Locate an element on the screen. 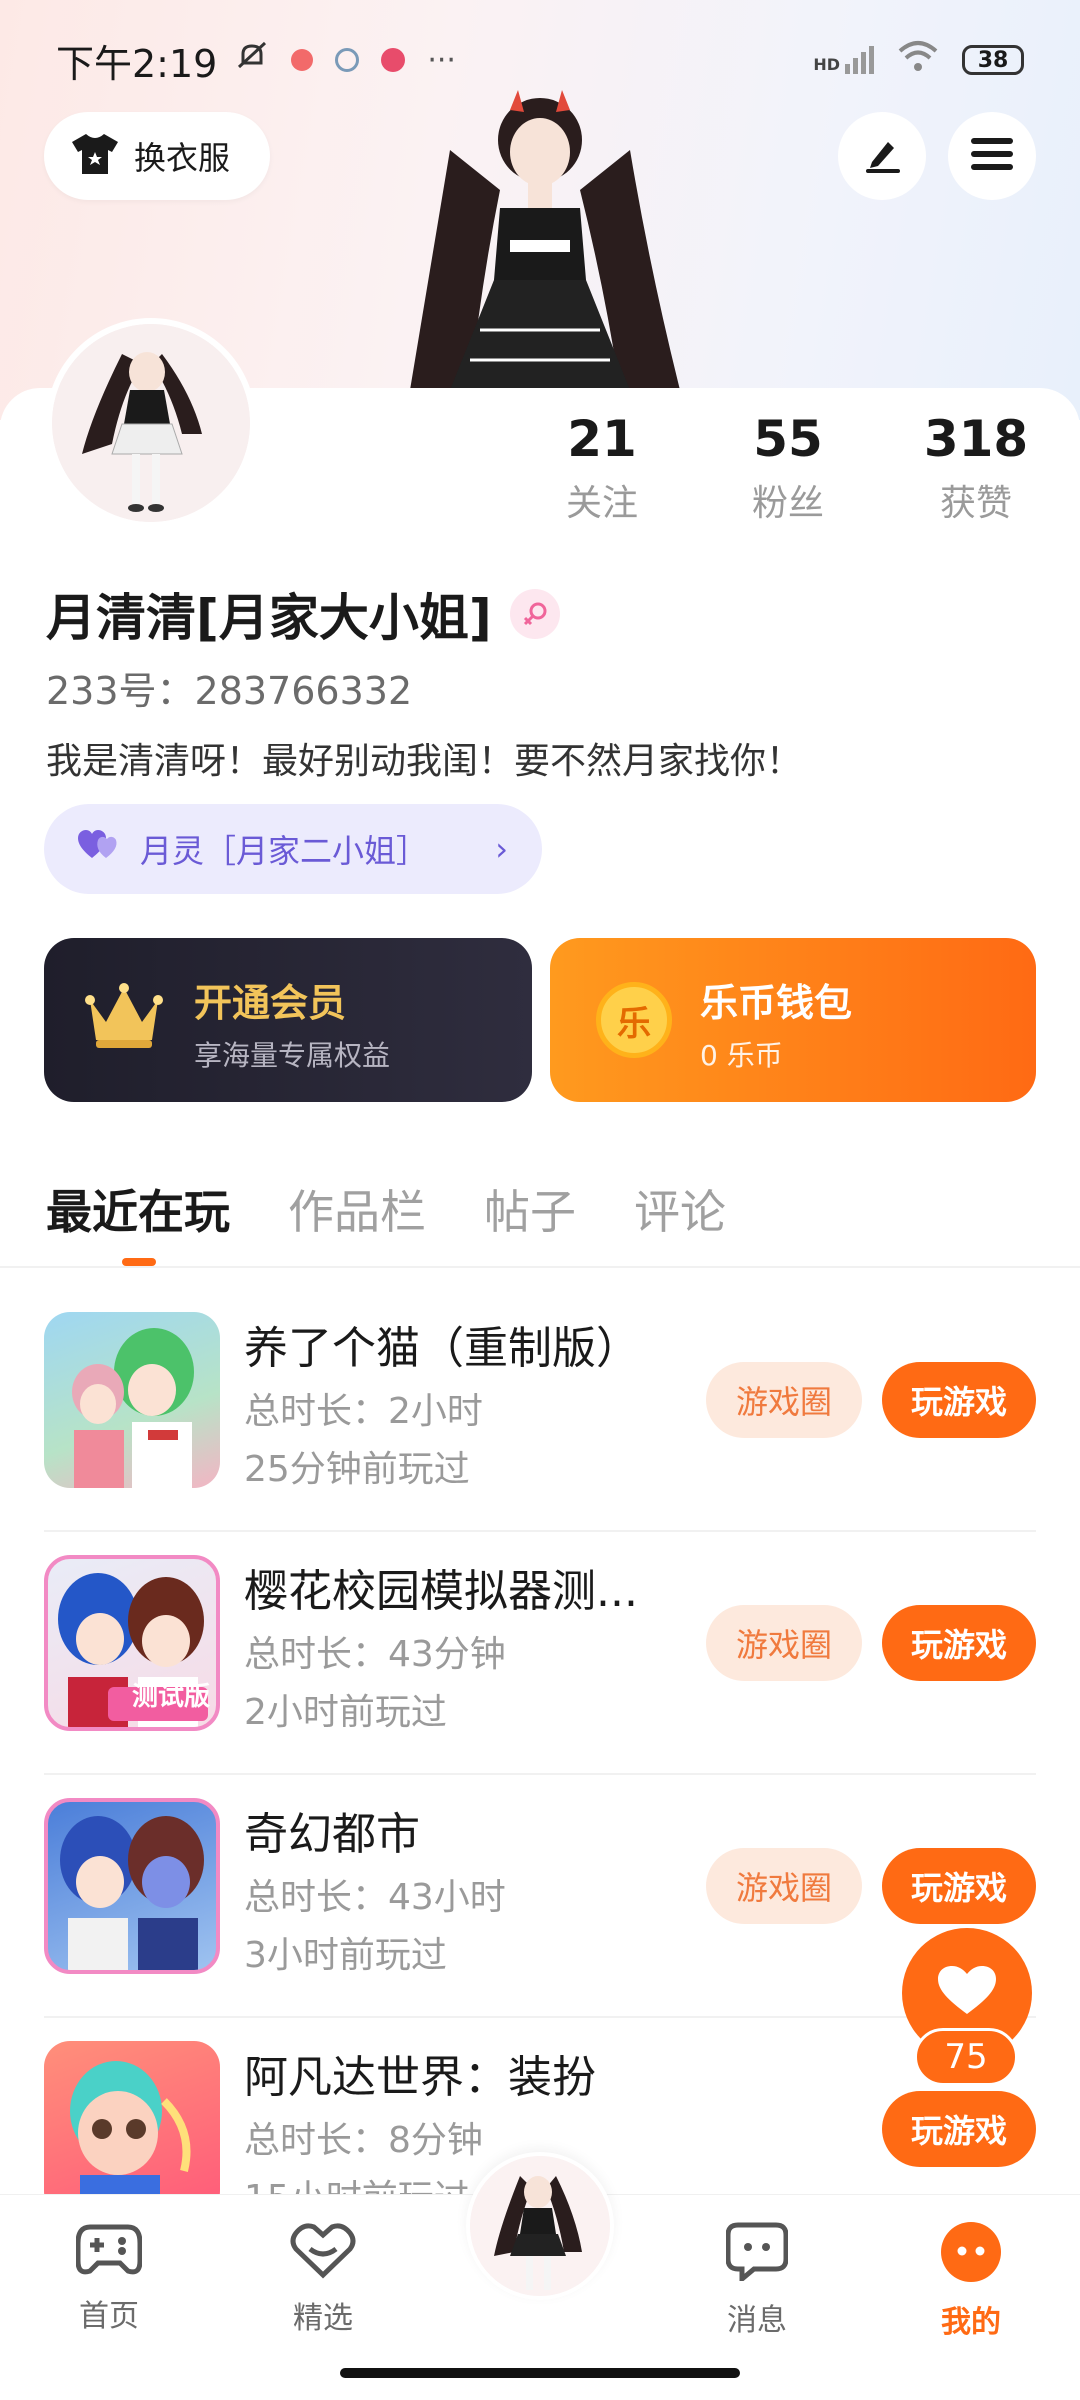 This screenshot has height=2400, width=1080. wallet-title: 乐币钱包 is located at coordinates (776, 1003).